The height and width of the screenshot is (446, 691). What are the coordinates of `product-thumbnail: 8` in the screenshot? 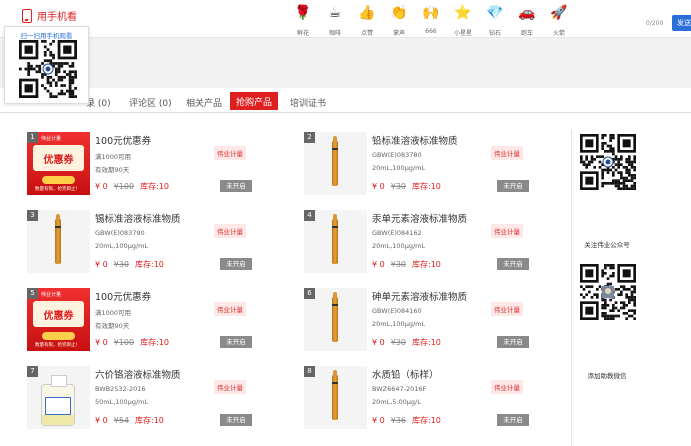 It's located at (335, 397).